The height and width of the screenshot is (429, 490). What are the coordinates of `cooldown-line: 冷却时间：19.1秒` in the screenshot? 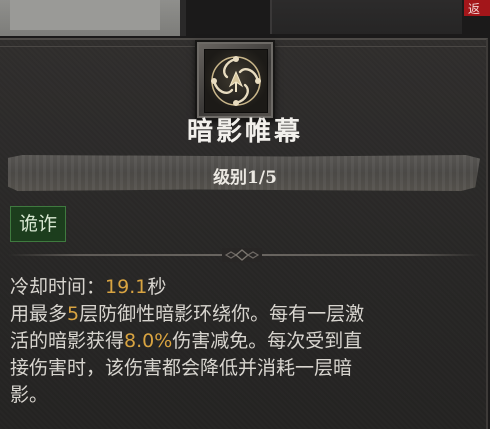 It's located at (245, 287).